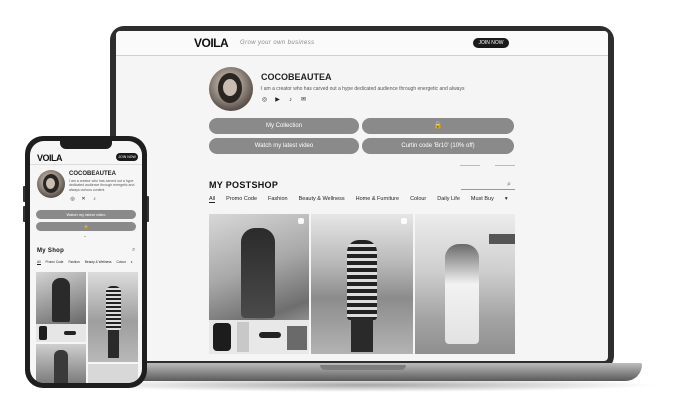 The image size is (678, 415). Describe the element at coordinates (438, 146) in the screenshot. I see `promo-code-button: Curtin code 'Br10' (10% off)` at that location.